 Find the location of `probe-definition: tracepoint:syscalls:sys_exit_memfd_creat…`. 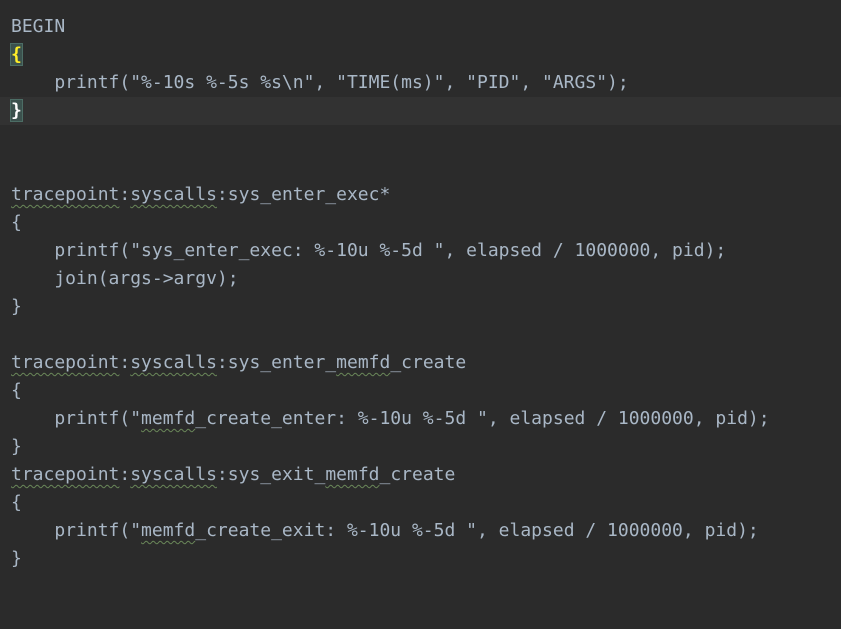

probe-definition: tracepoint:syscalls:sys_exit_memfd_creat… is located at coordinates (233, 475).